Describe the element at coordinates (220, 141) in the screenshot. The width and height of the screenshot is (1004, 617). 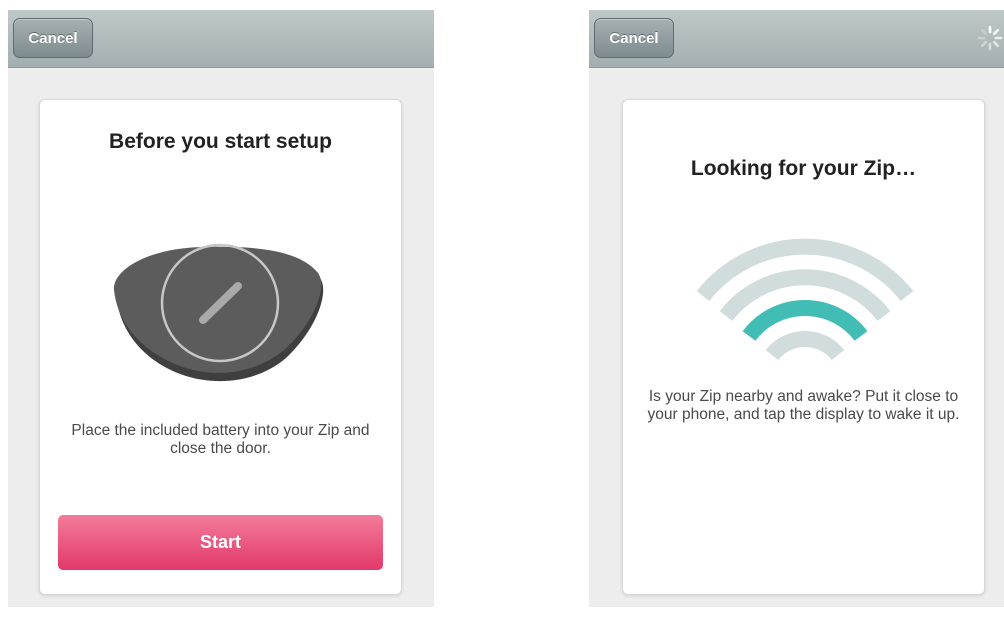
I see `card-title: Before you start setup` at that location.